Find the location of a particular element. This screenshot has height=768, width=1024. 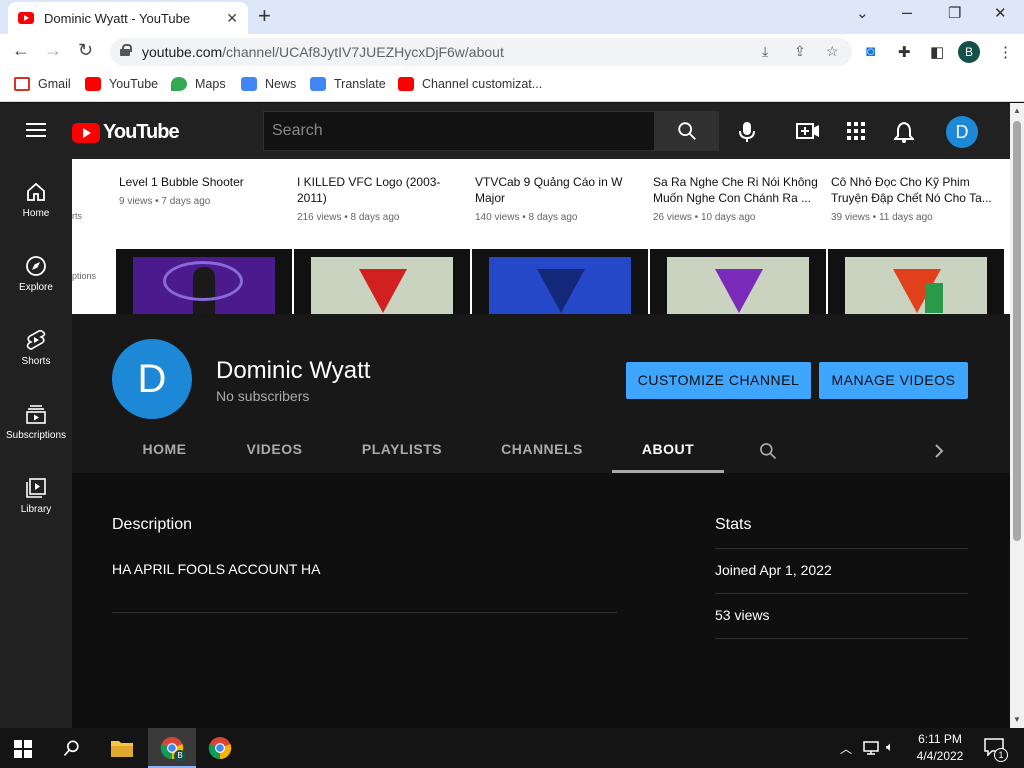

tab-videos: VIDEOS is located at coordinates (274, 451).